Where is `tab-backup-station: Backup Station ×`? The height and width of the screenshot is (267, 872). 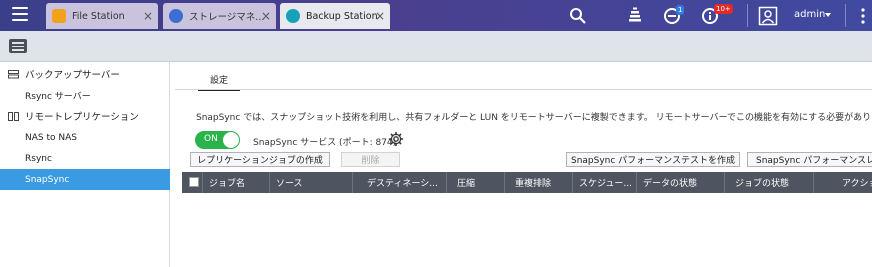
tab-backup-station: Backup Station × is located at coordinates (335, 16).